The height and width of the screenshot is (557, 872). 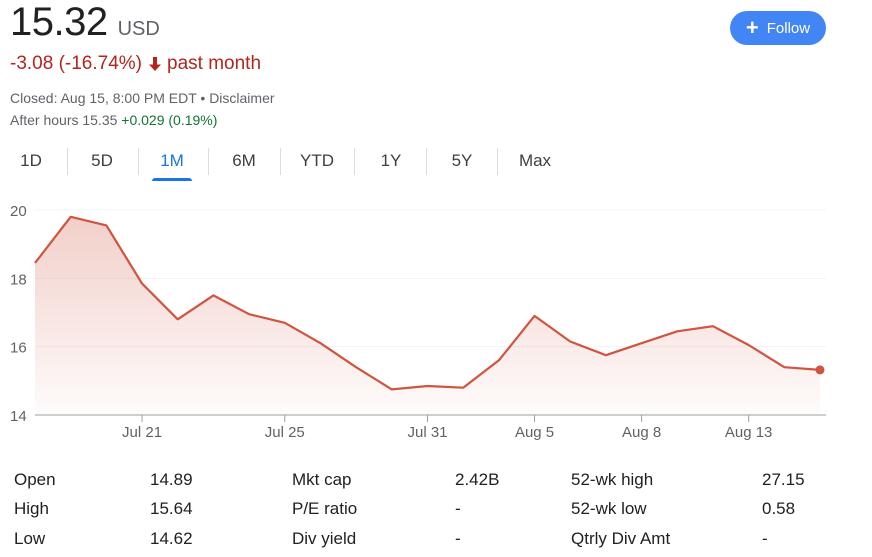 I want to click on tab-1y: 1Y, so click(x=391, y=163).